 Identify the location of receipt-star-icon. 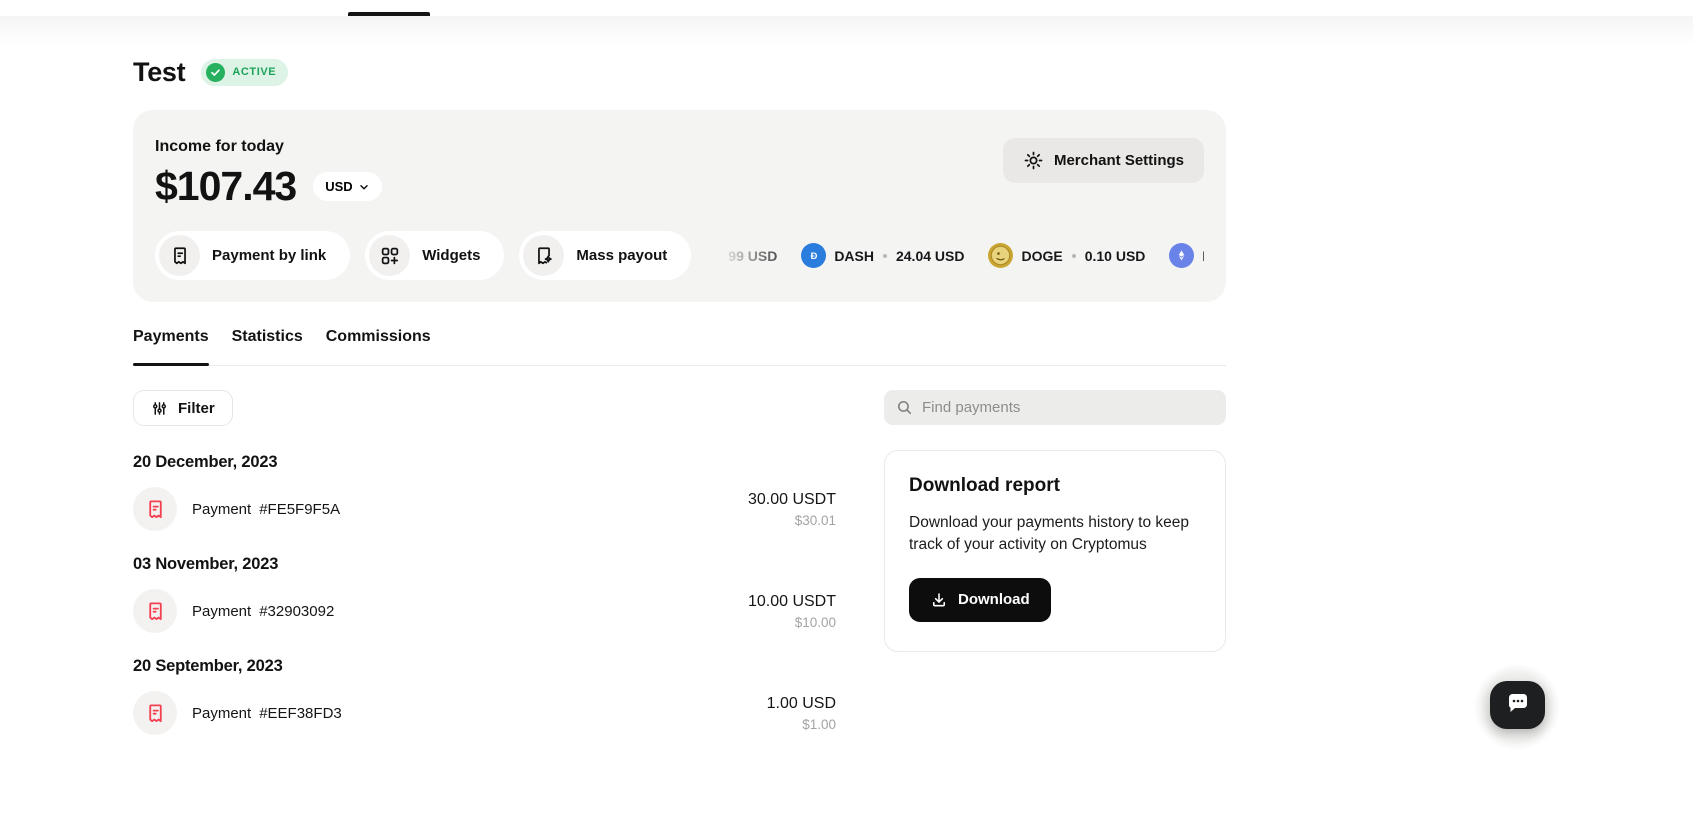
(544, 255).